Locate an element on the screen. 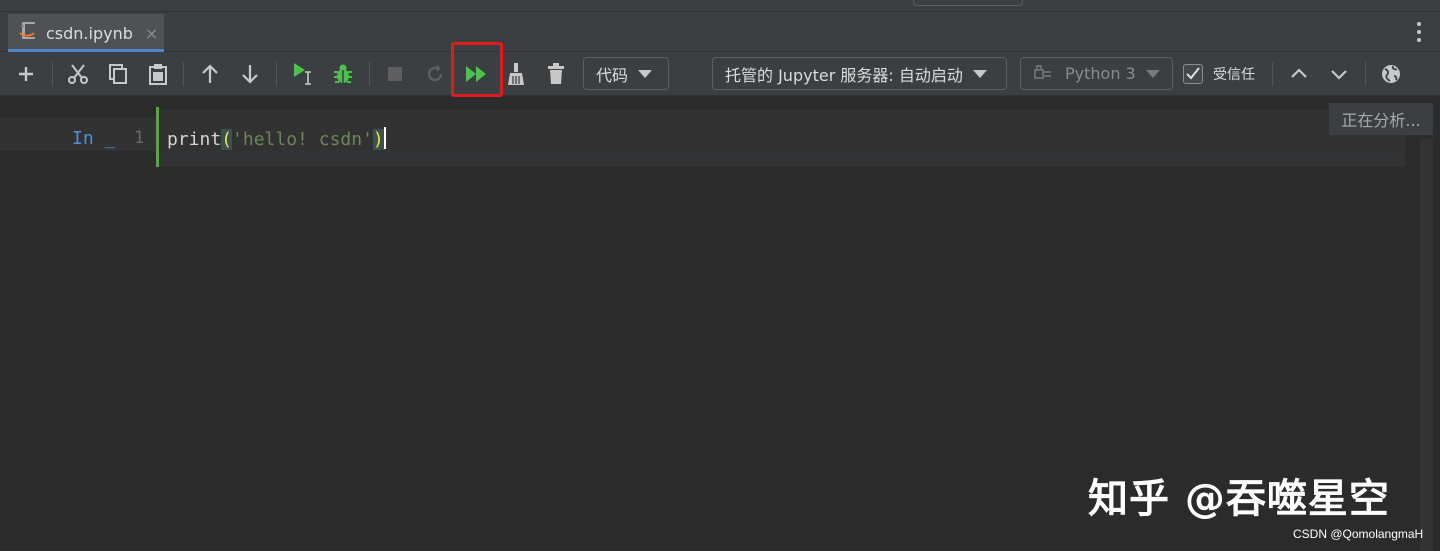 Image resolution: width=1440 pixels, height=551 pixels. trusted-label: 受信任 is located at coordinates (1234, 75).